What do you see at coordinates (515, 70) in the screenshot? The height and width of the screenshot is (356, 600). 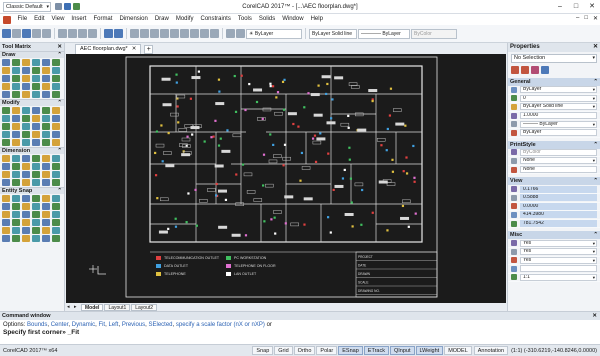 I see `quick-select-icon` at bounding box center [515, 70].